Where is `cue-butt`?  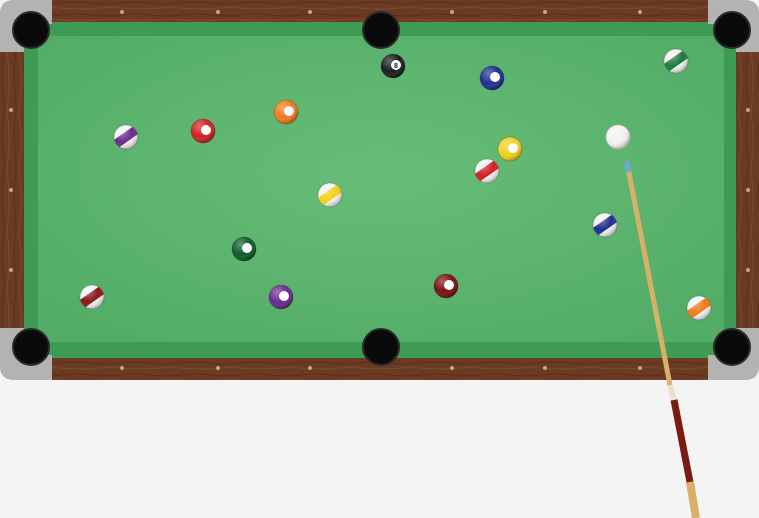
cue-butt is located at coordinates (682, 441).